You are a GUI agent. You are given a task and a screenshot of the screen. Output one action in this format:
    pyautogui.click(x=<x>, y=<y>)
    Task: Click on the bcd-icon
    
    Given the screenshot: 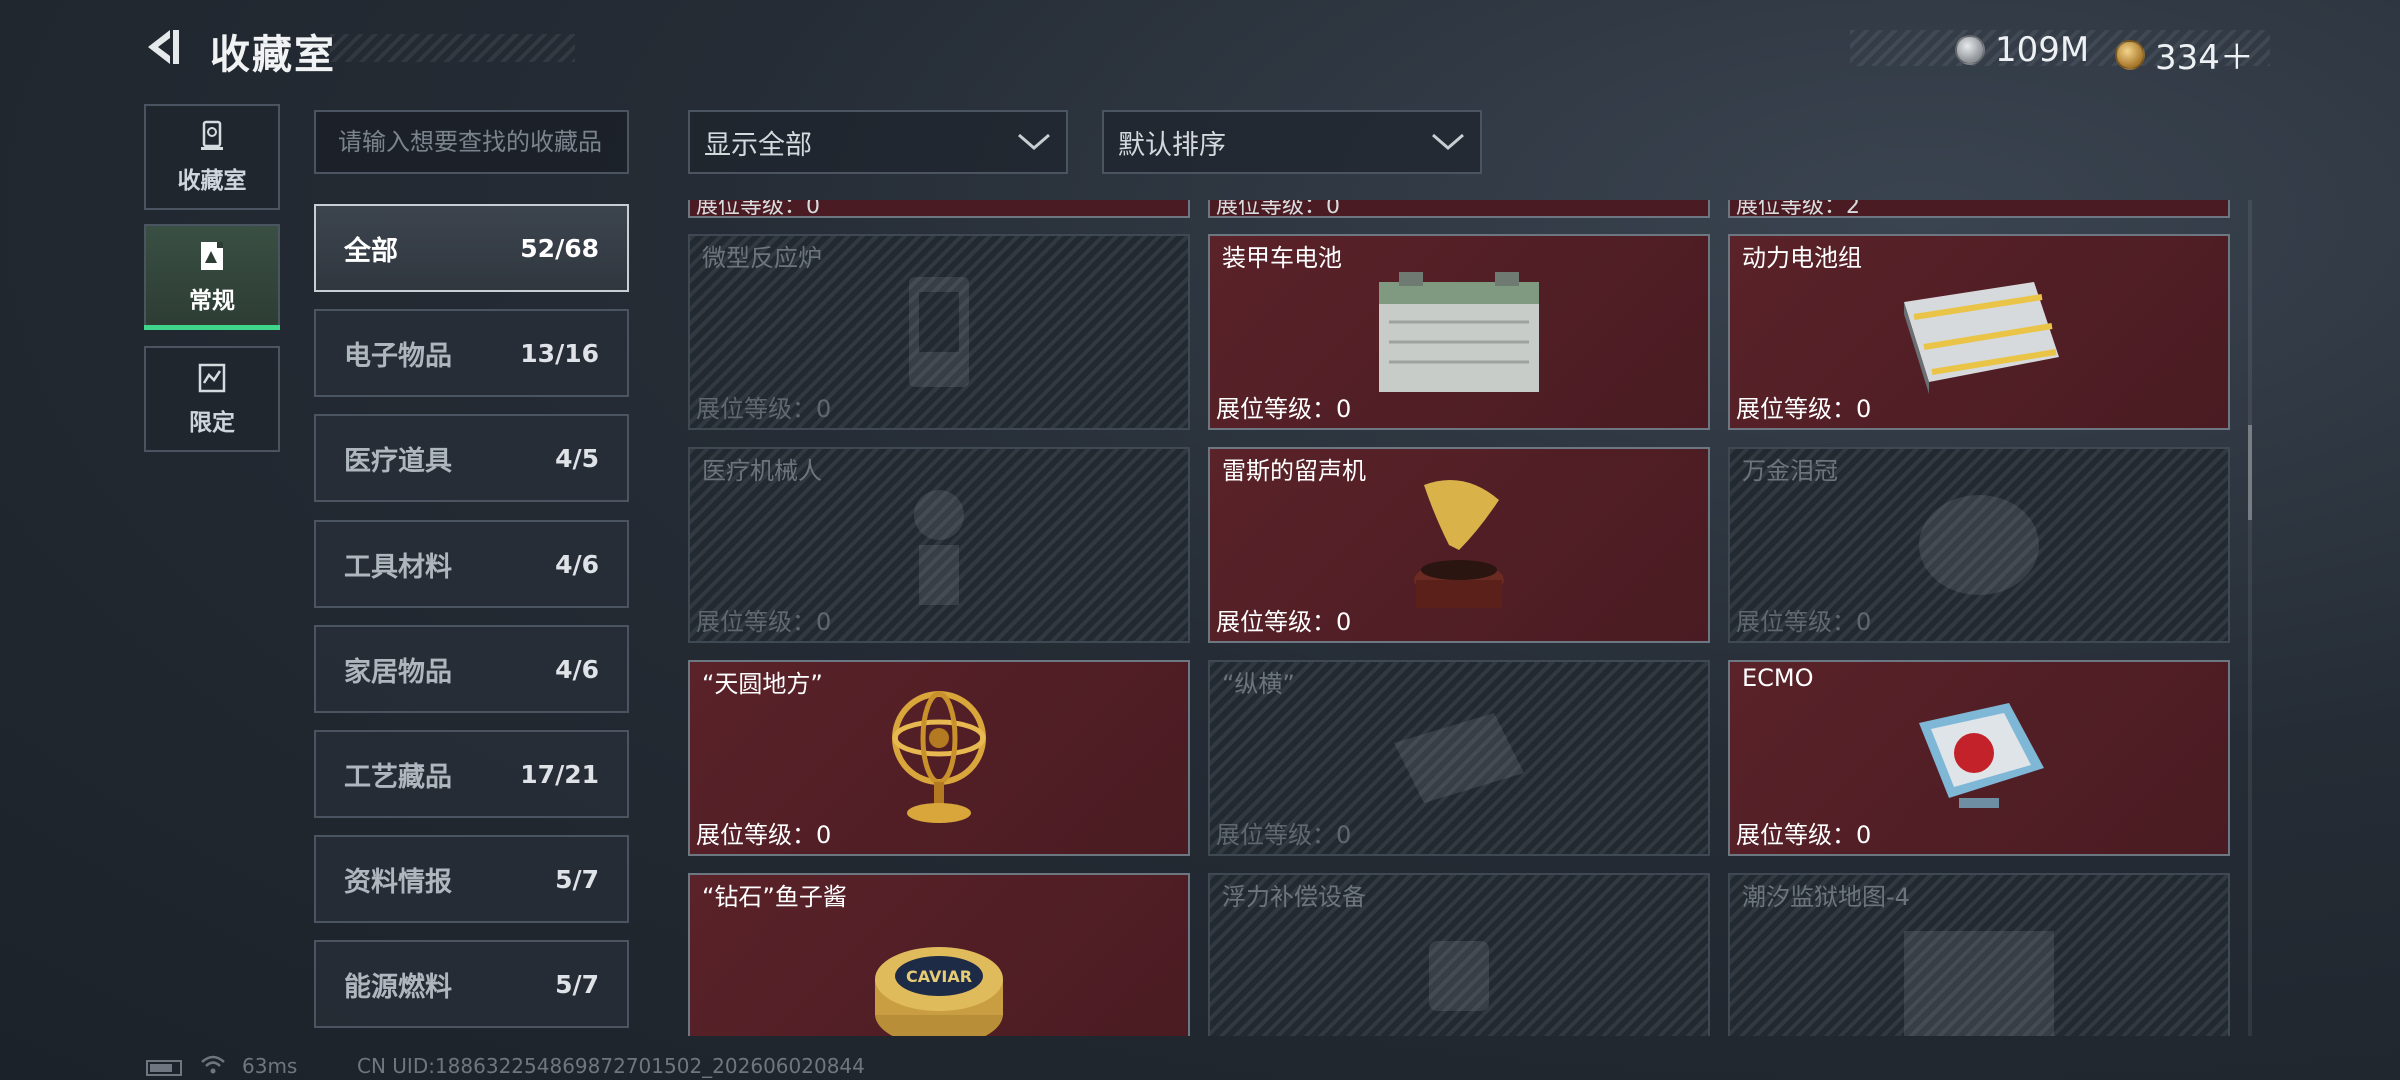 What is the action you would take?
    pyautogui.click(x=1459, y=976)
    